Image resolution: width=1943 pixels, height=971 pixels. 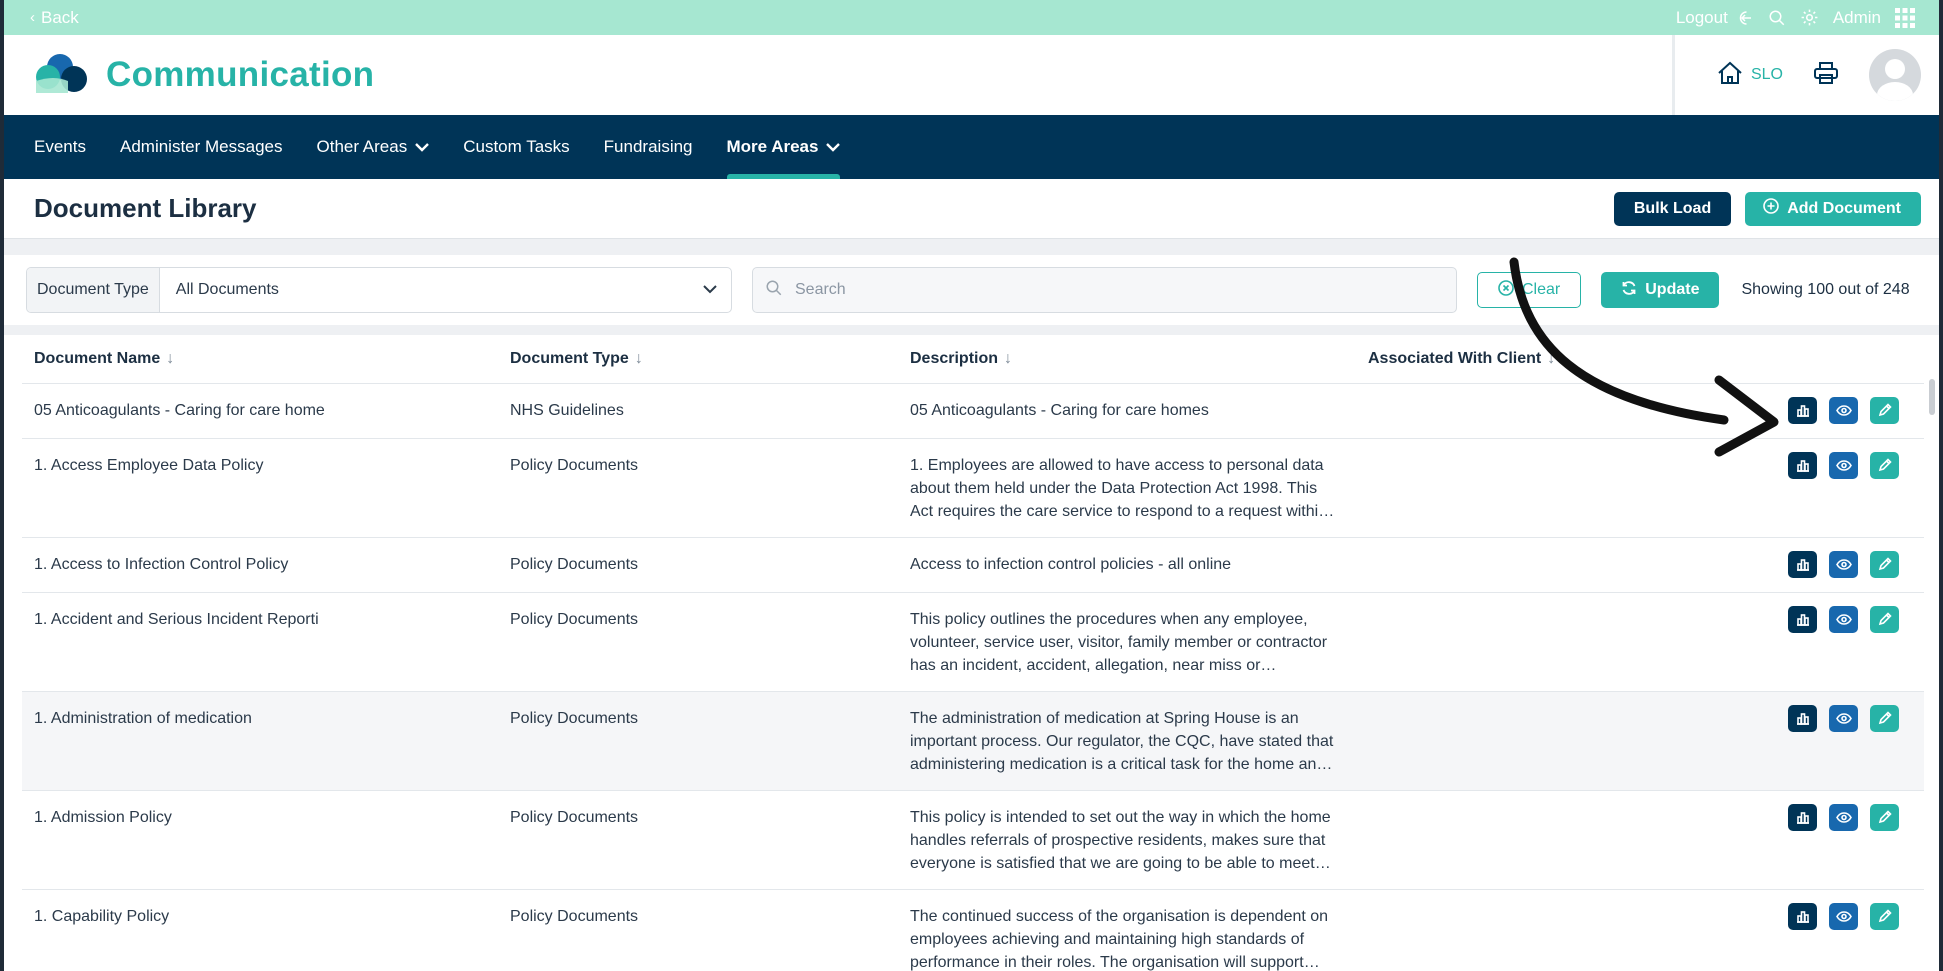 What do you see at coordinates (971, 75) in the screenshot?
I see `app-header: Communication SLO` at bounding box center [971, 75].